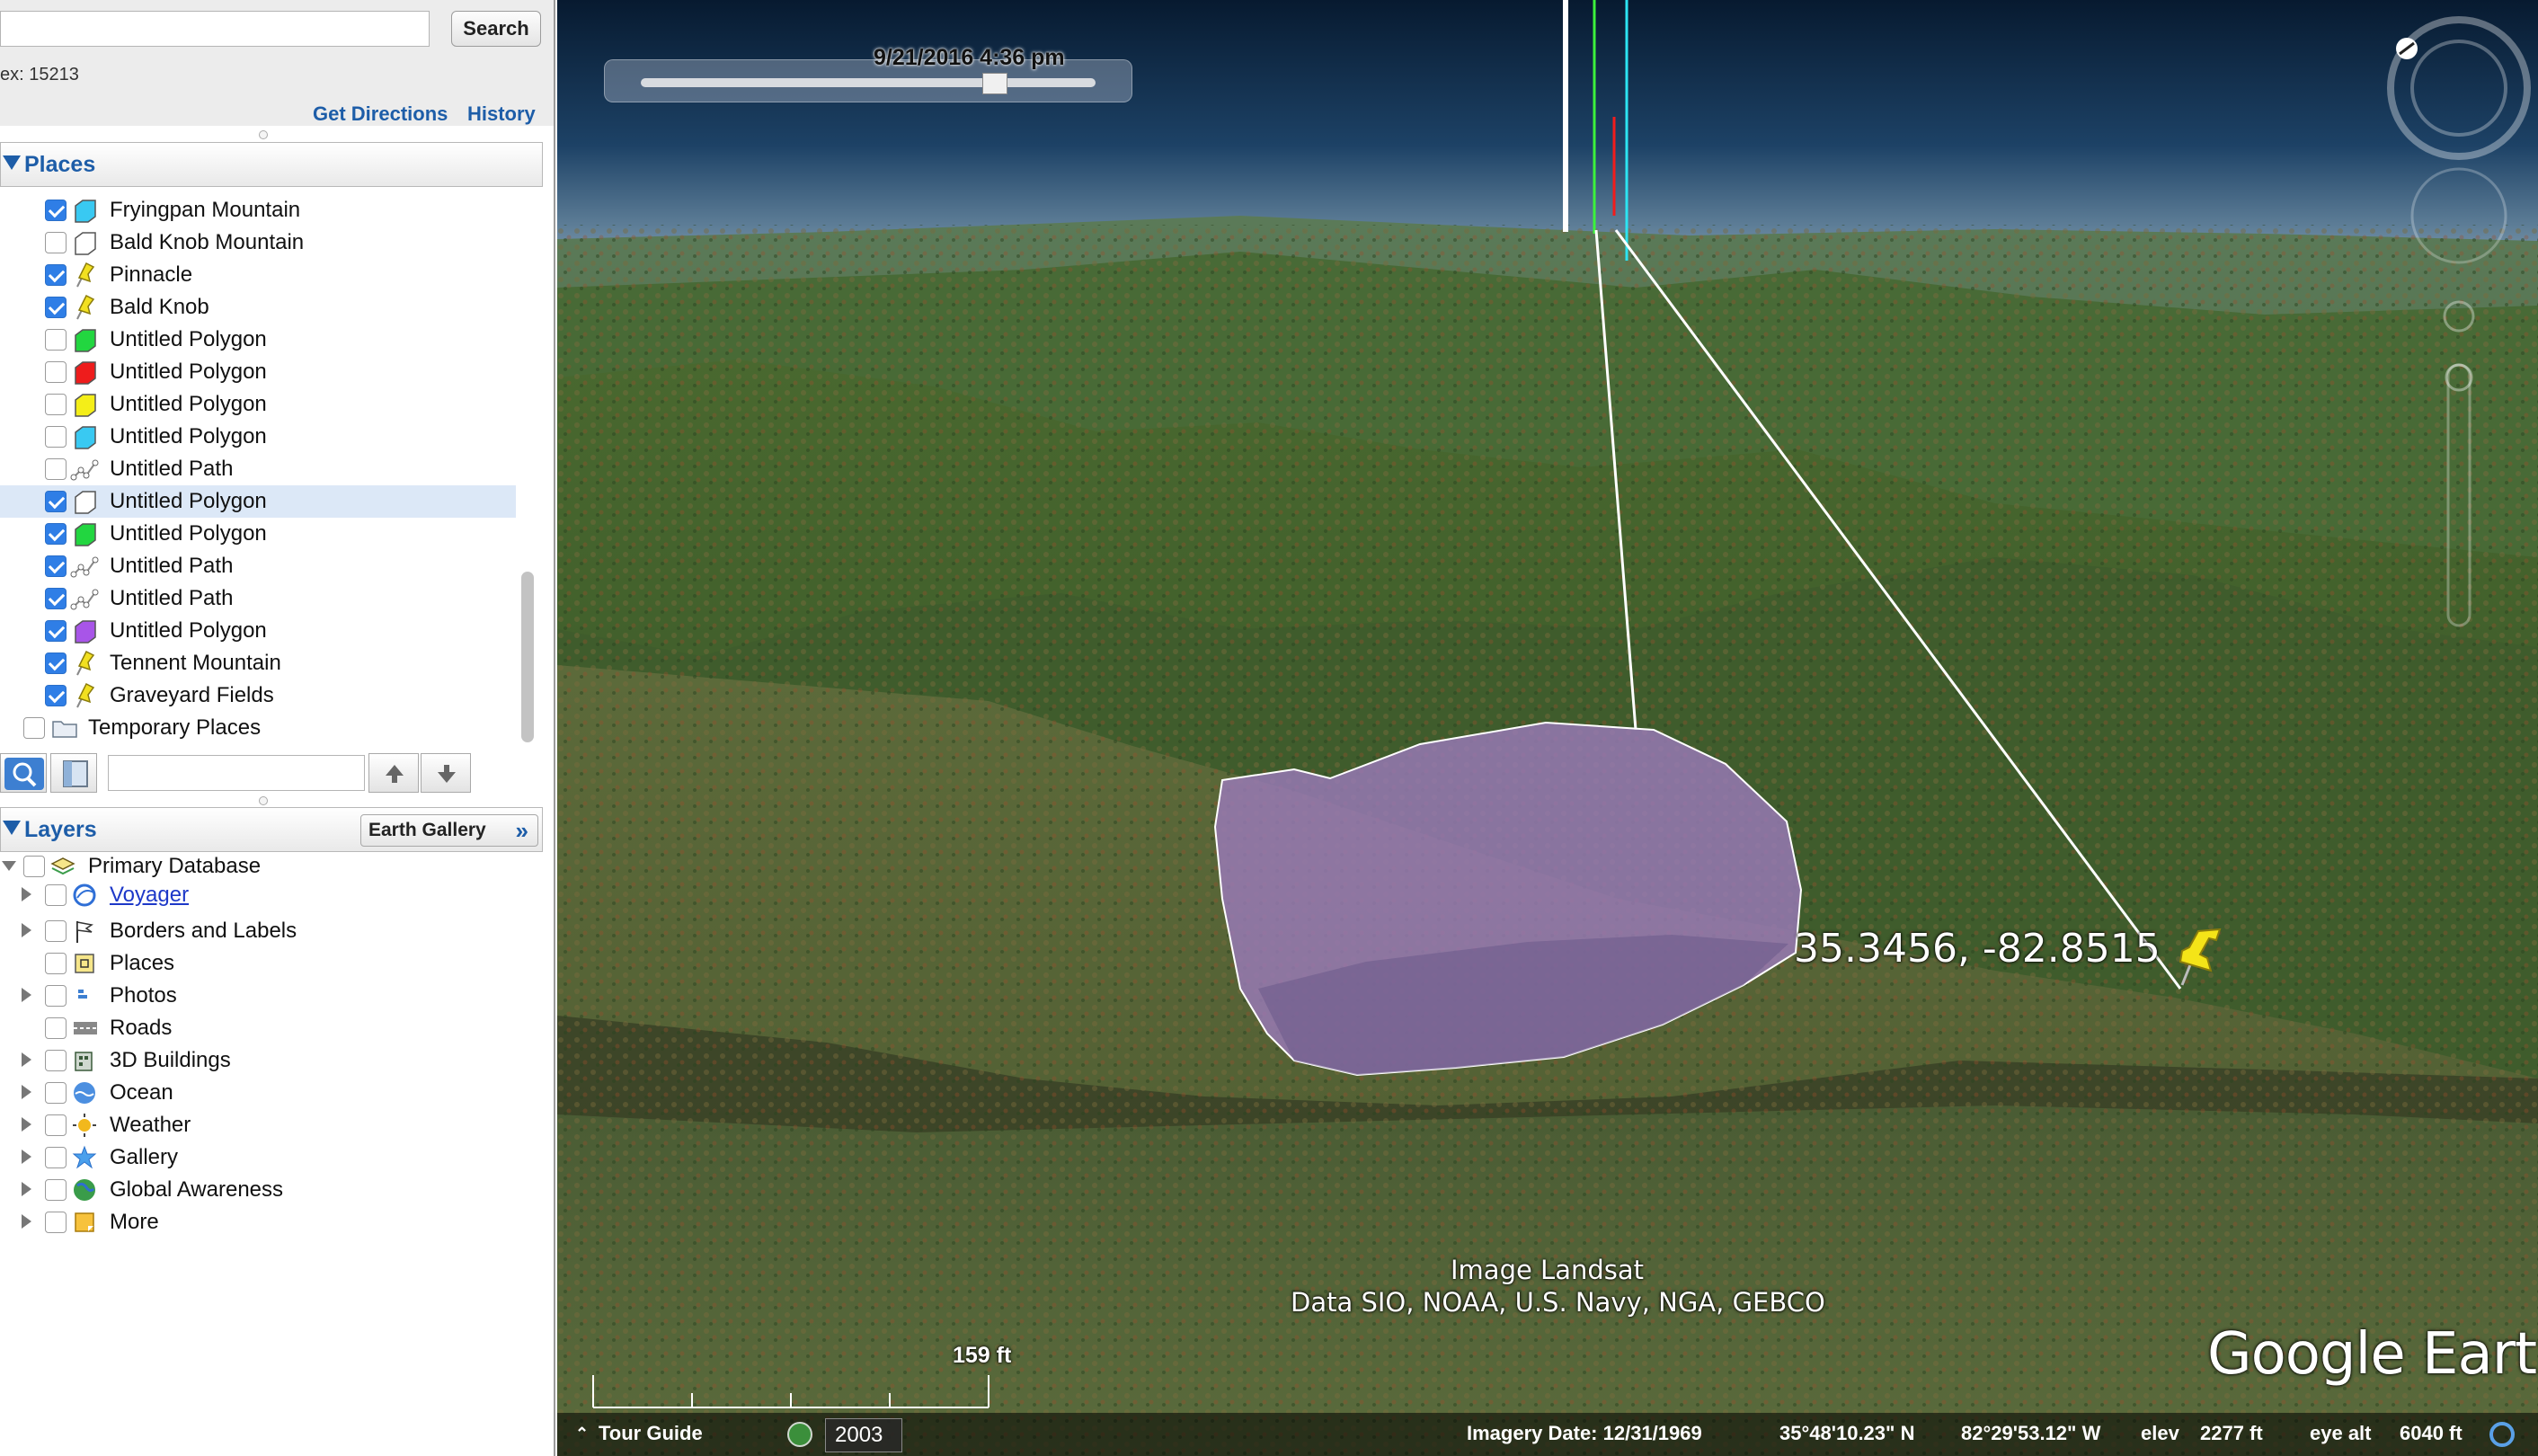  What do you see at coordinates (258, 866) in the screenshot?
I see `primary-database-item: Primary Database` at bounding box center [258, 866].